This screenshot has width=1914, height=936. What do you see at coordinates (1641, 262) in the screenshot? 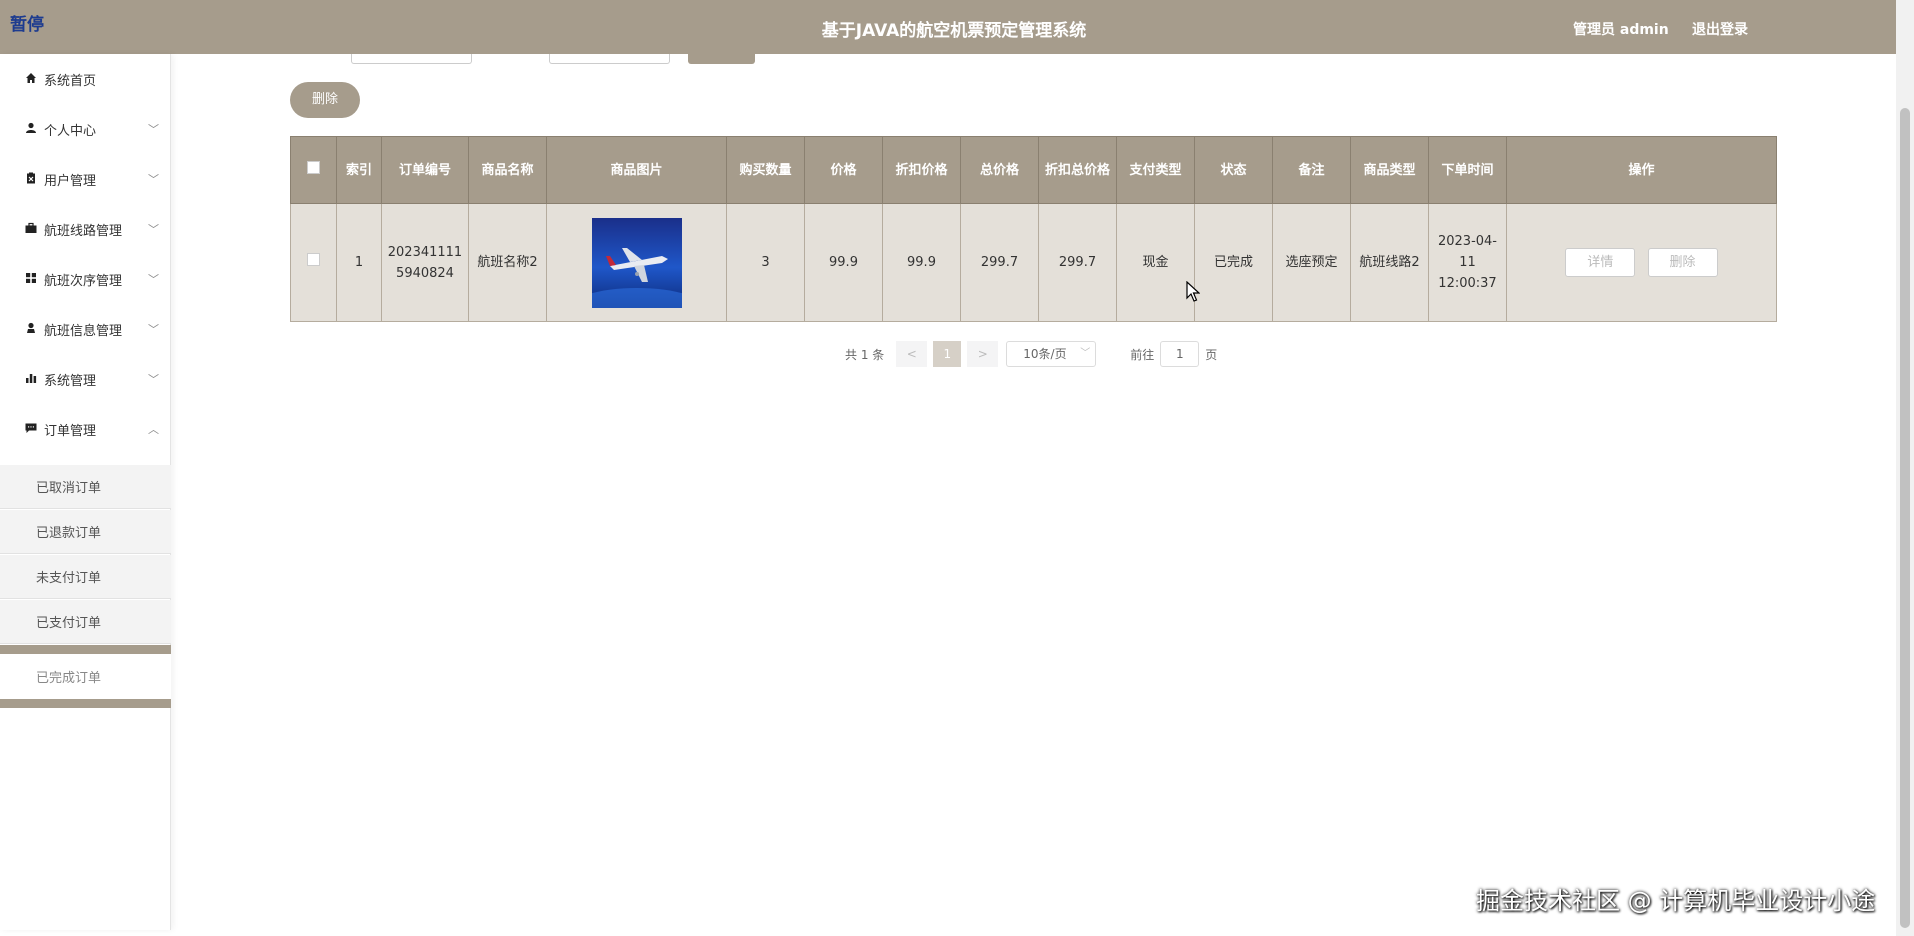
I see `cell-actions: 详情 删除` at bounding box center [1641, 262].